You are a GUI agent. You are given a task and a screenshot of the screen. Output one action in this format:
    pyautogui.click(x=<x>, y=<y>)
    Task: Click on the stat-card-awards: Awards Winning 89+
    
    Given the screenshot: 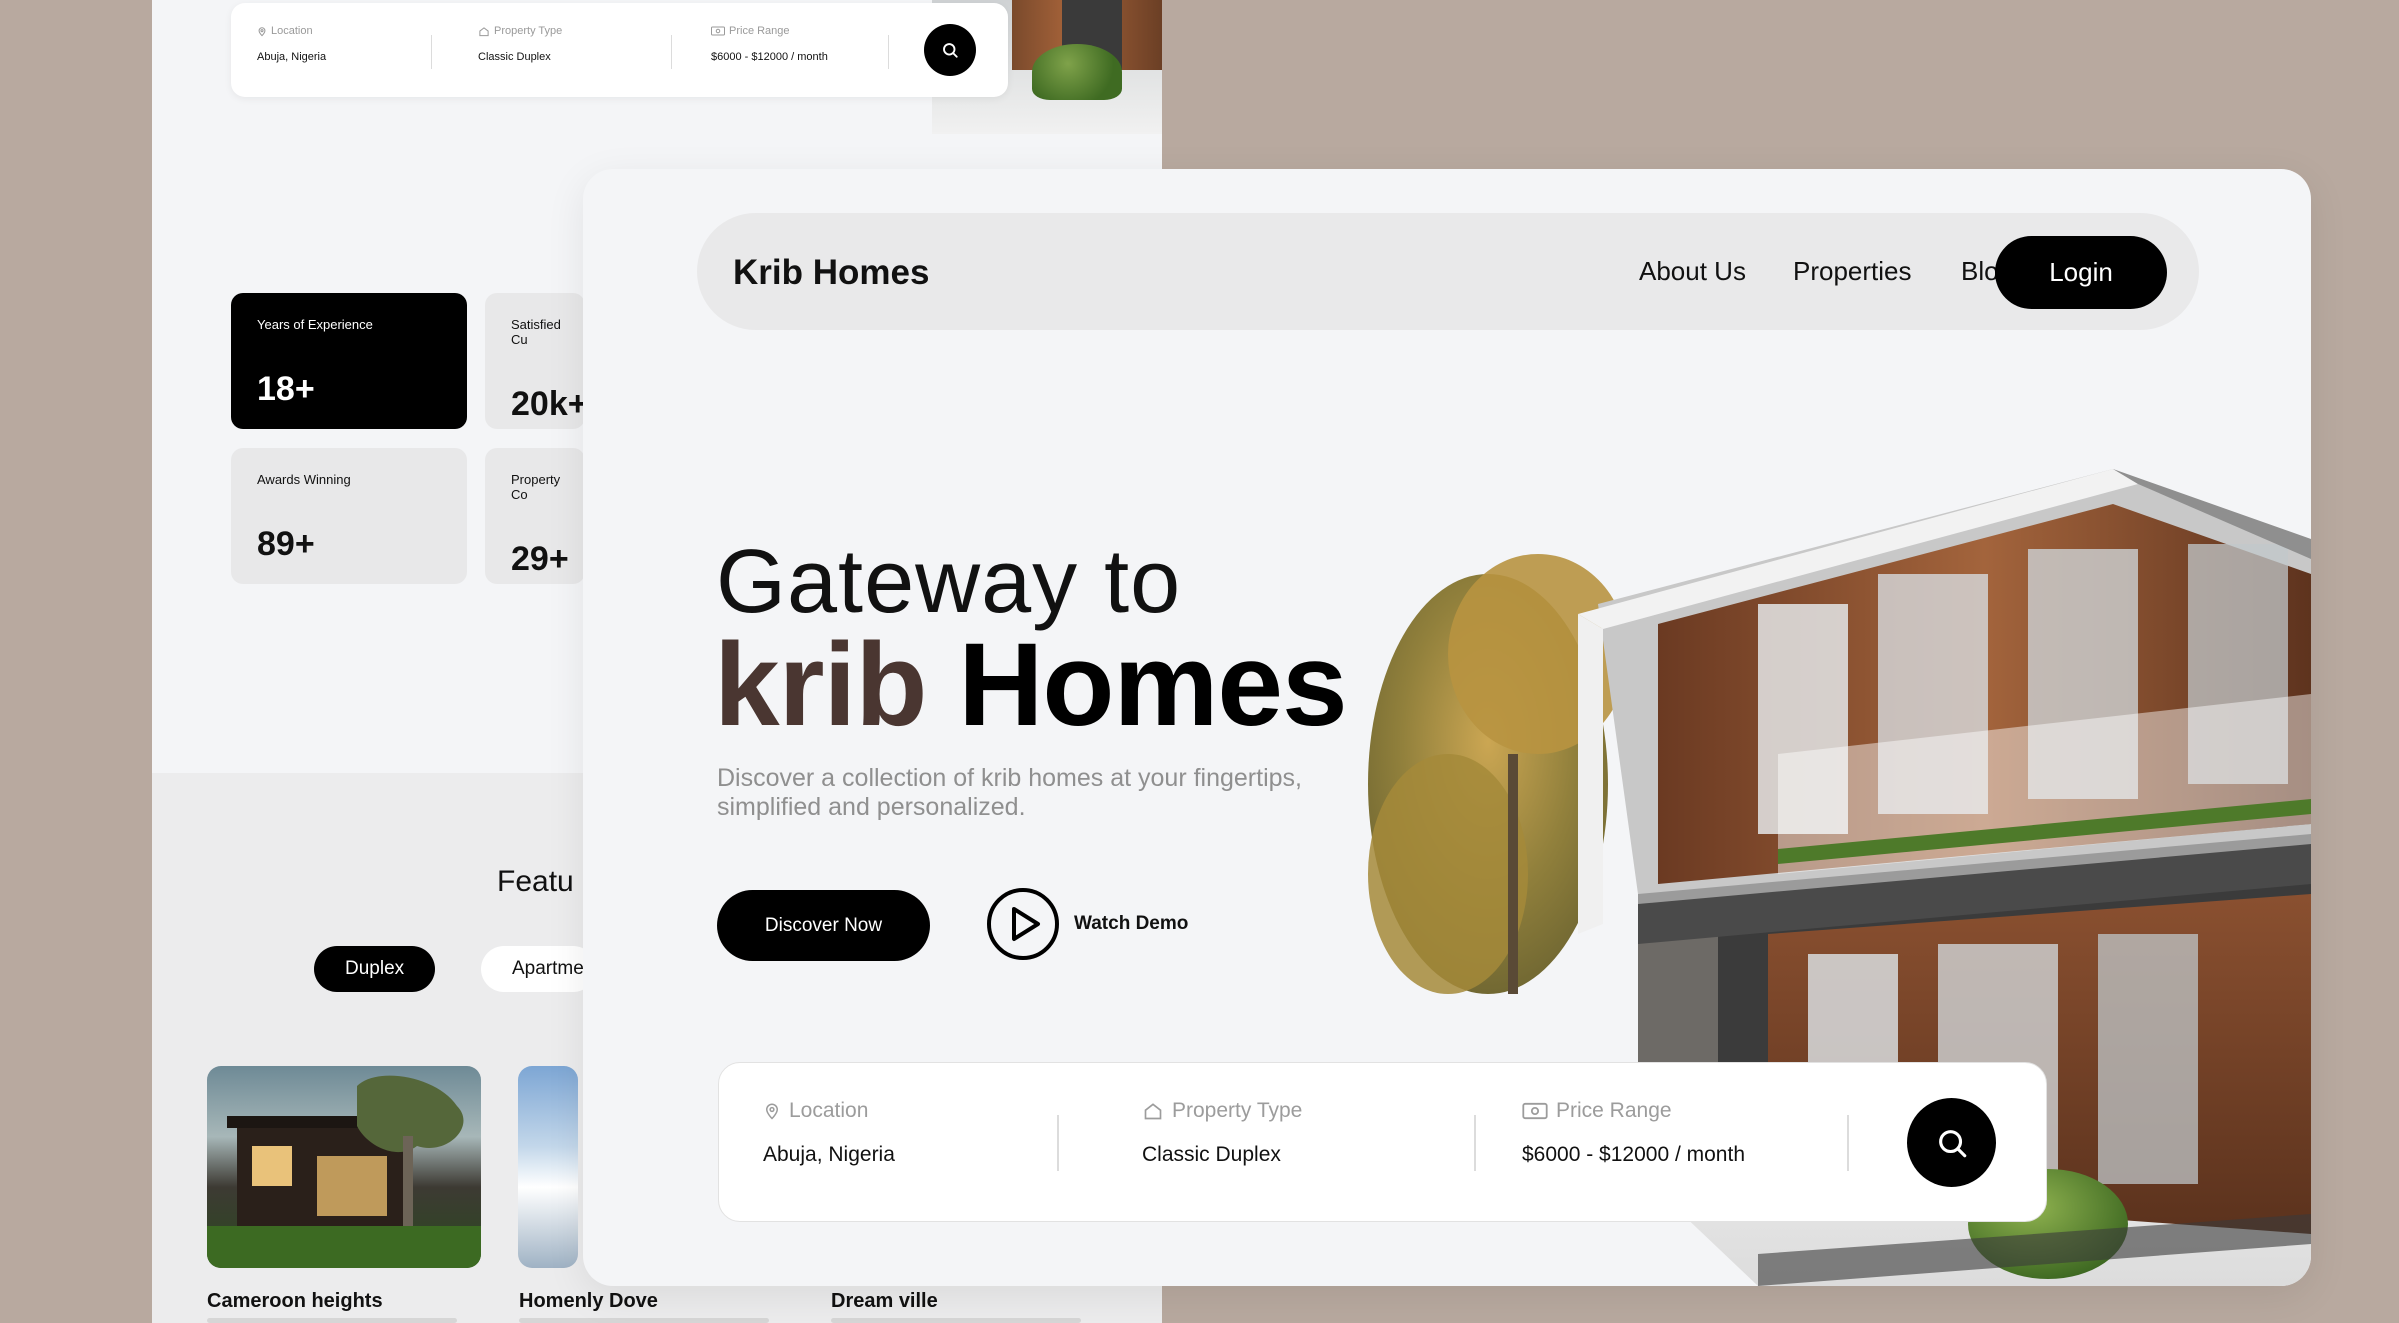 What is the action you would take?
    pyautogui.click(x=349, y=516)
    